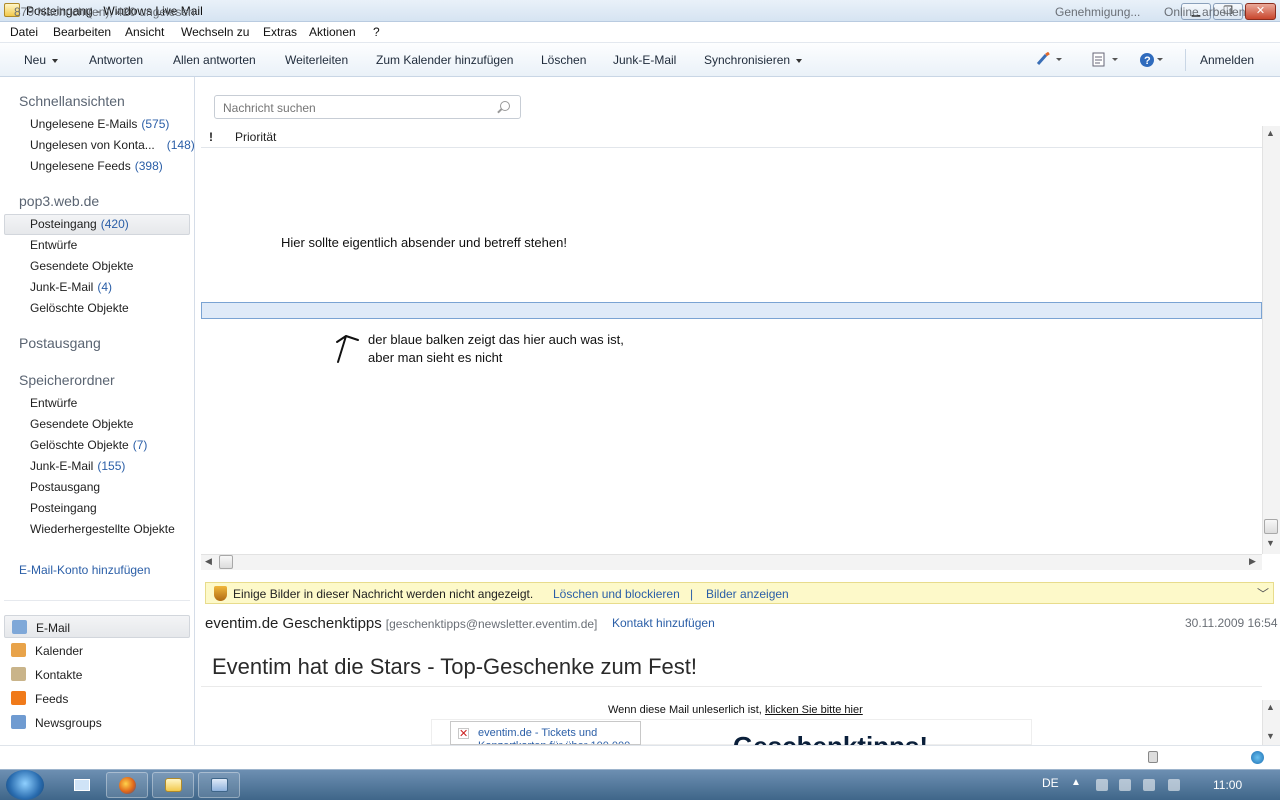  Describe the element at coordinates (1174, 785) in the screenshot. I see `volume-icon` at that location.